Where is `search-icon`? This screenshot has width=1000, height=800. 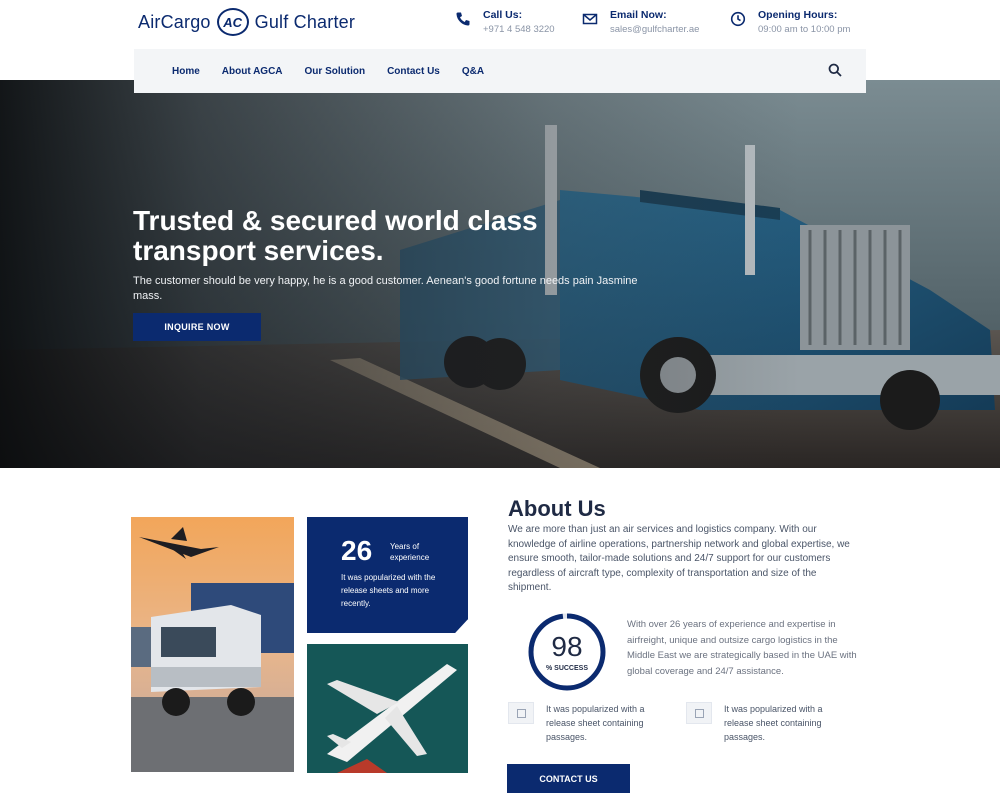
search-icon is located at coordinates (835, 70).